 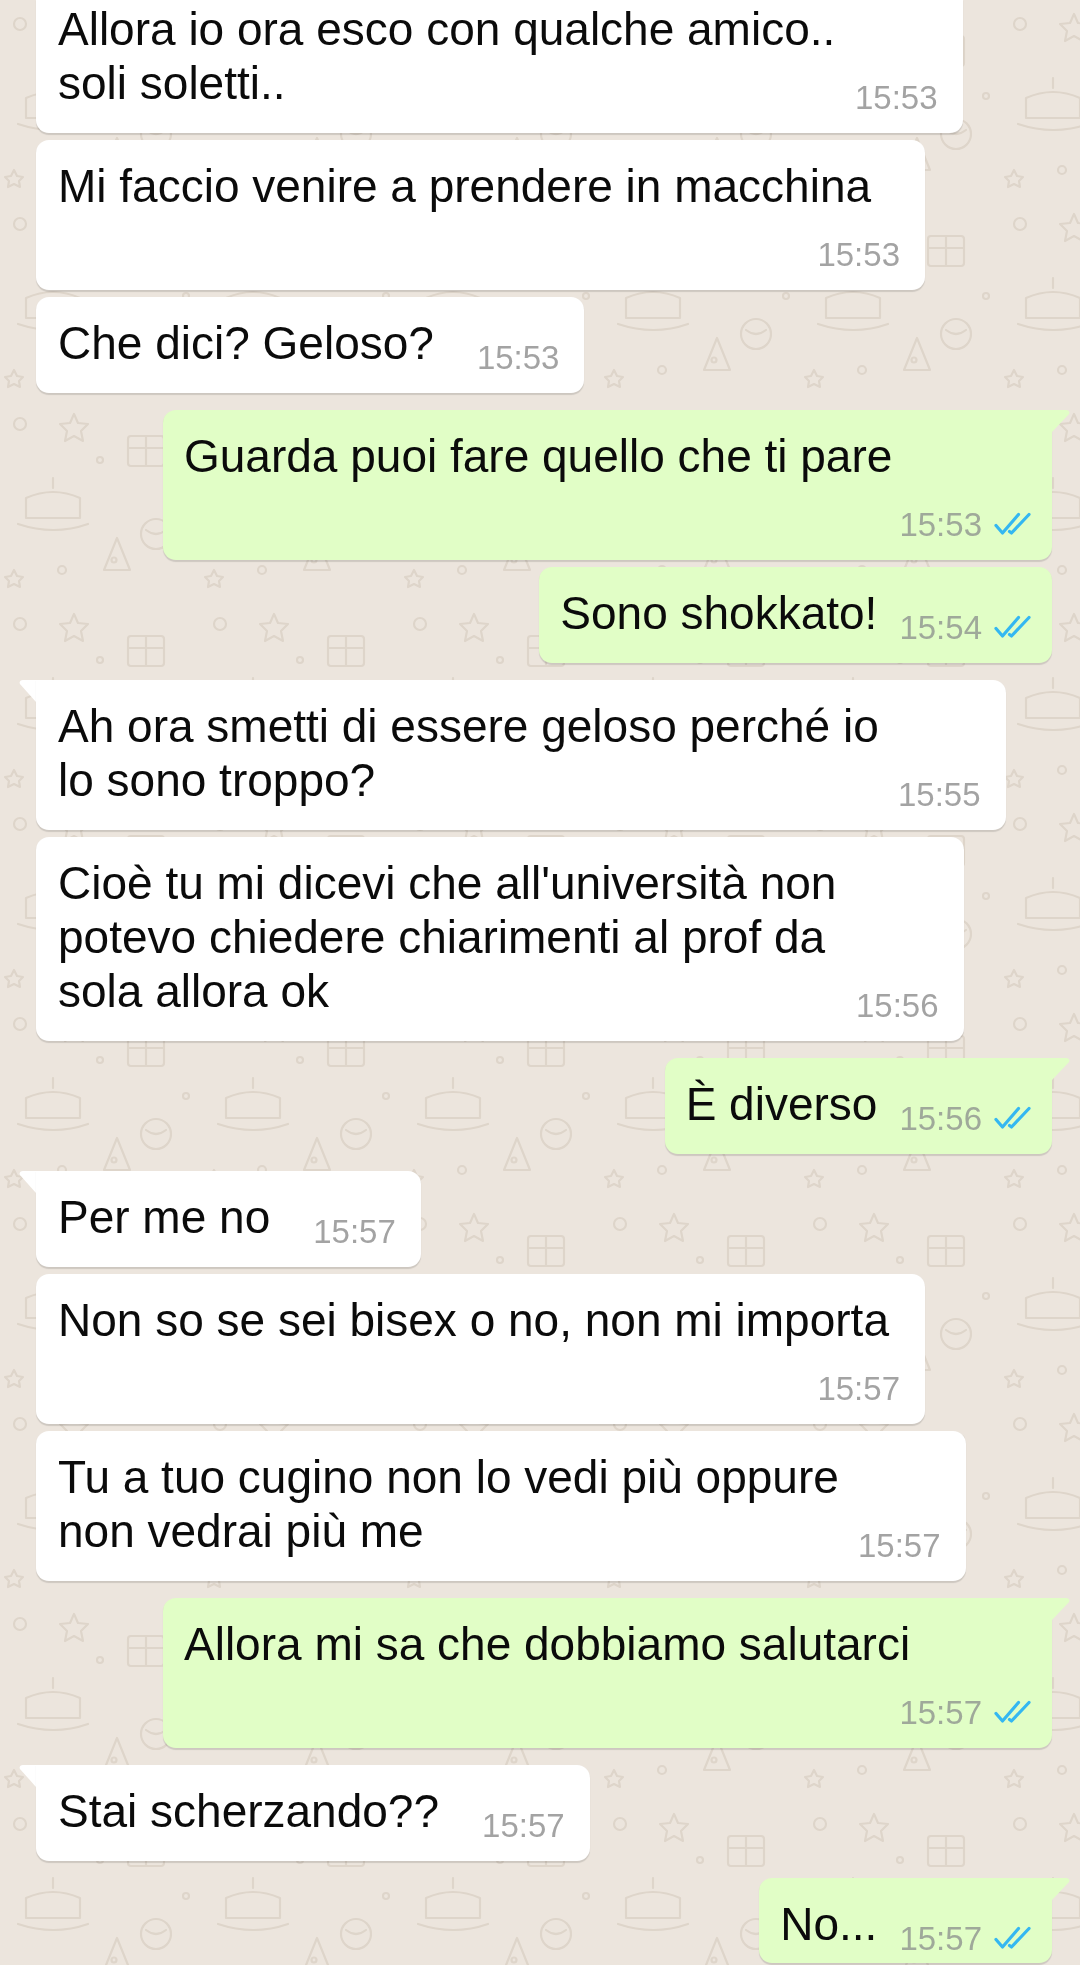 What do you see at coordinates (940, 627) in the screenshot?
I see `message-time: 15:54` at bounding box center [940, 627].